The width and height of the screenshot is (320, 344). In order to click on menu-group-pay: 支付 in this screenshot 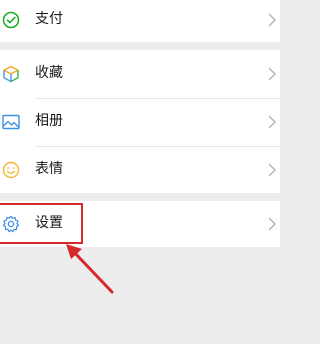, I will do `click(140, 21)`.